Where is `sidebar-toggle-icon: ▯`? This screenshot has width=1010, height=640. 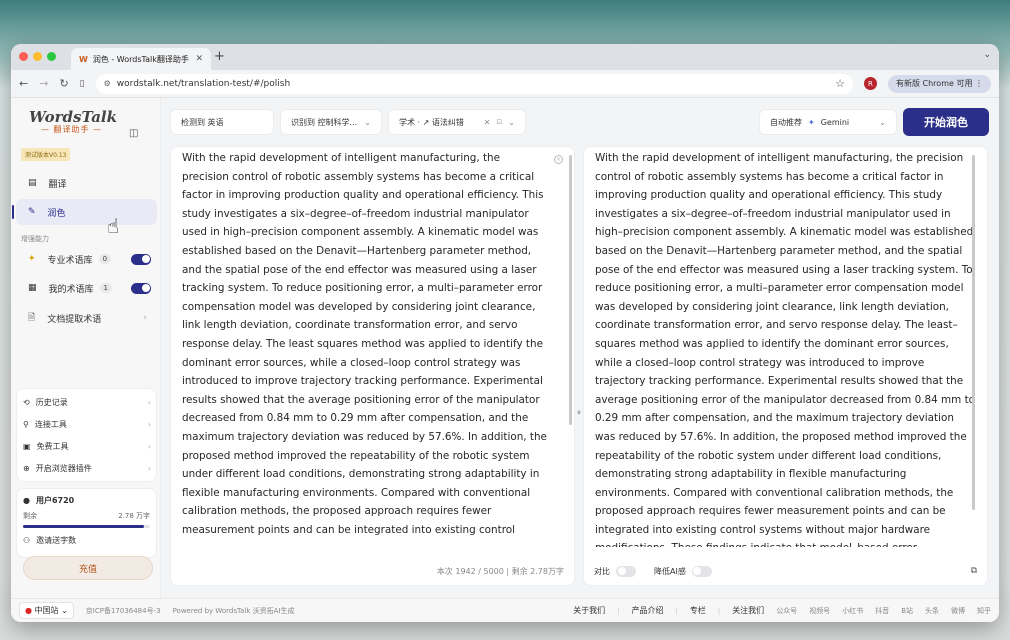
sidebar-toggle-icon: ▯ is located at coordinates (82, 84).